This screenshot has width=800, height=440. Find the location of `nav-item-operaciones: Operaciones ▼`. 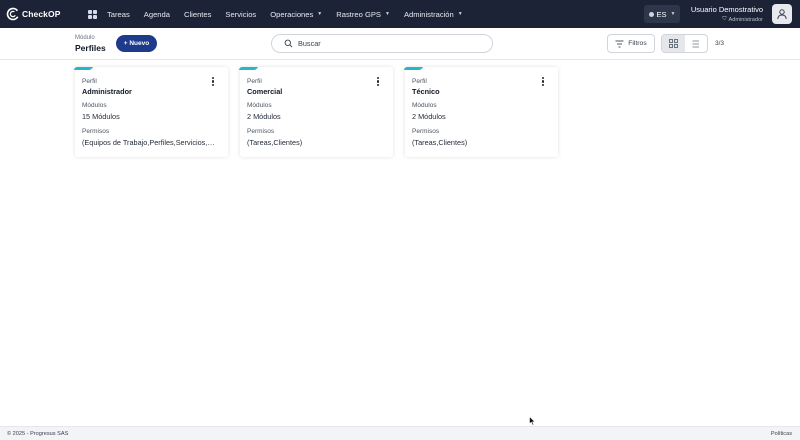

nav-item-operaciones: Operaciones ▼ is located at coordinates (296, 14).